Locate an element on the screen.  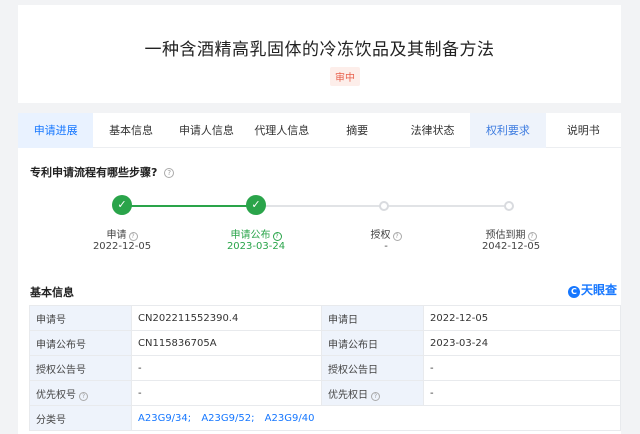
table-row: 申请公布号 CN115836705A 申请公布日 2023-03-24 is located at coordinates (325, 343).